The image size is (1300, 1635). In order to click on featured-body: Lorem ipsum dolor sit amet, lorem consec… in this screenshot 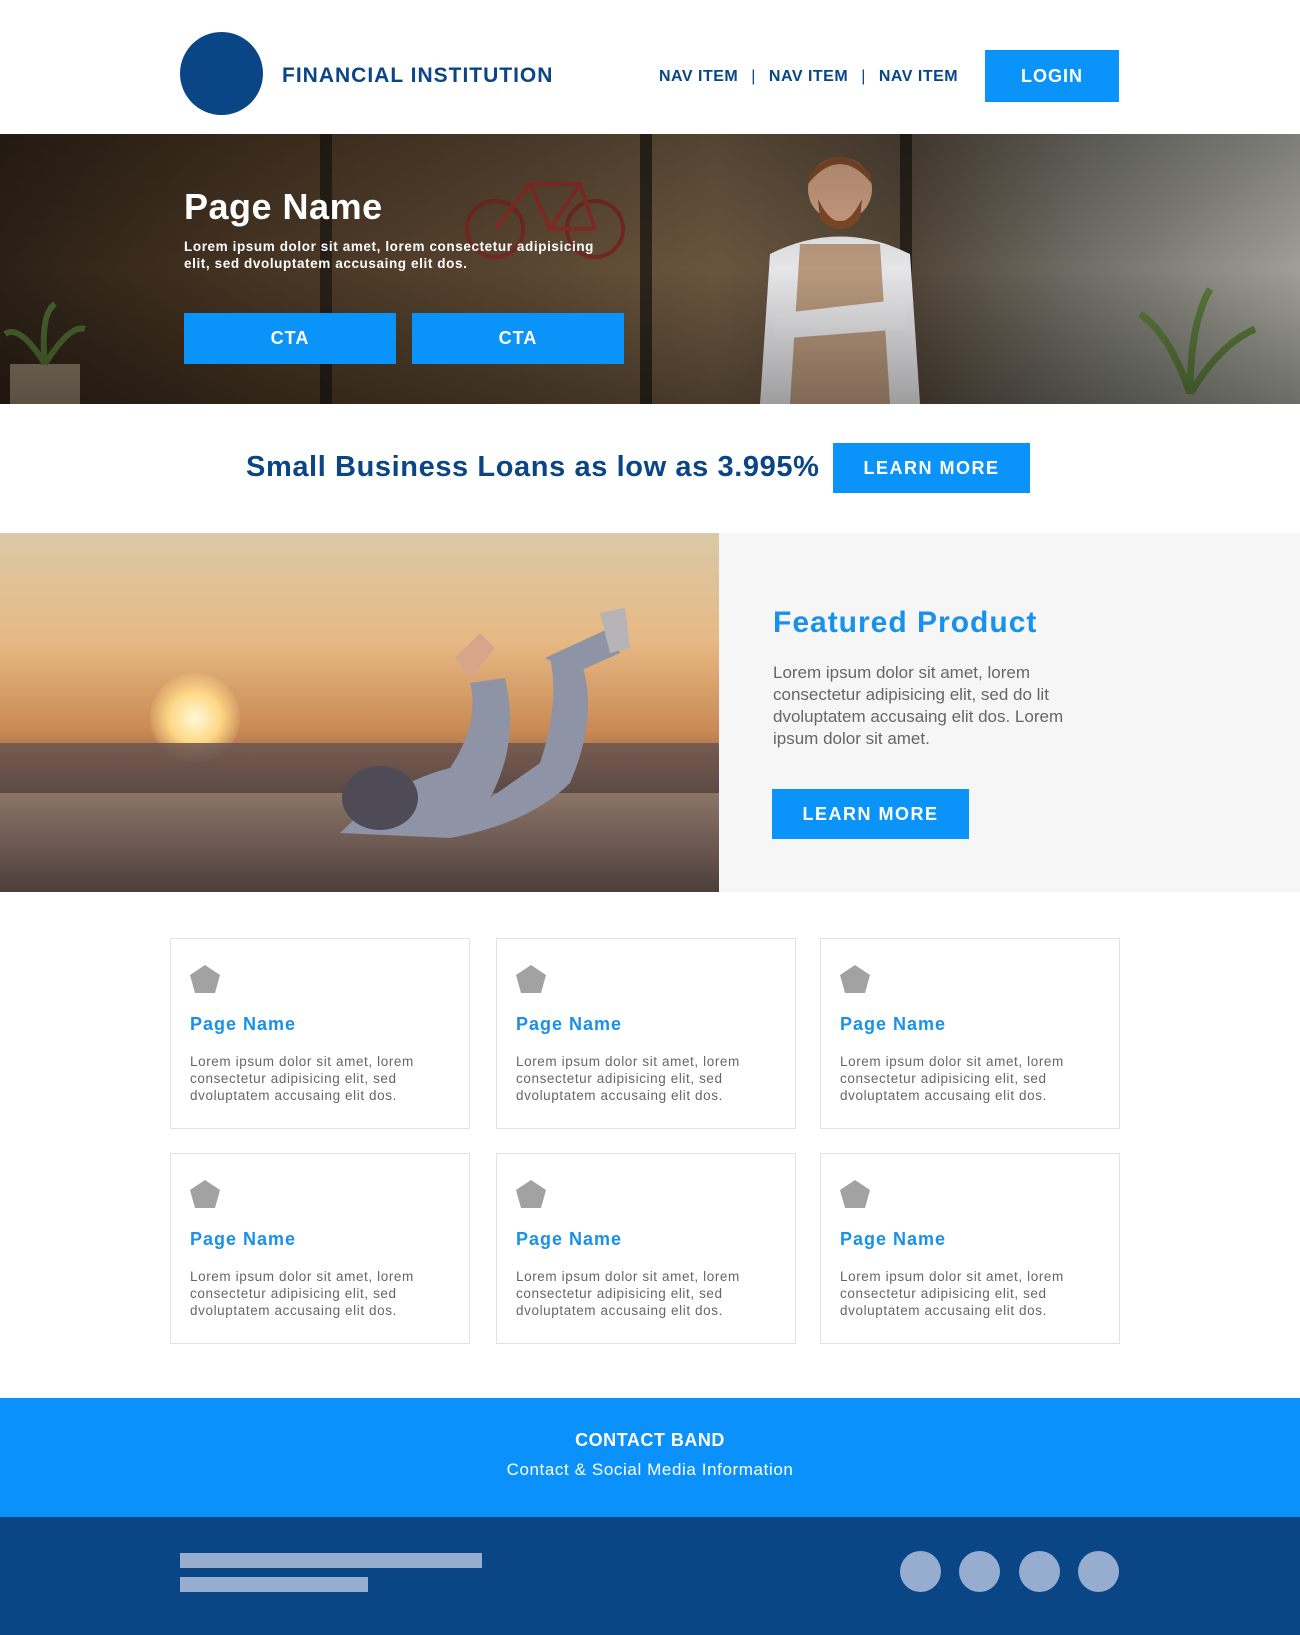, I will do `click(918, 705)`.